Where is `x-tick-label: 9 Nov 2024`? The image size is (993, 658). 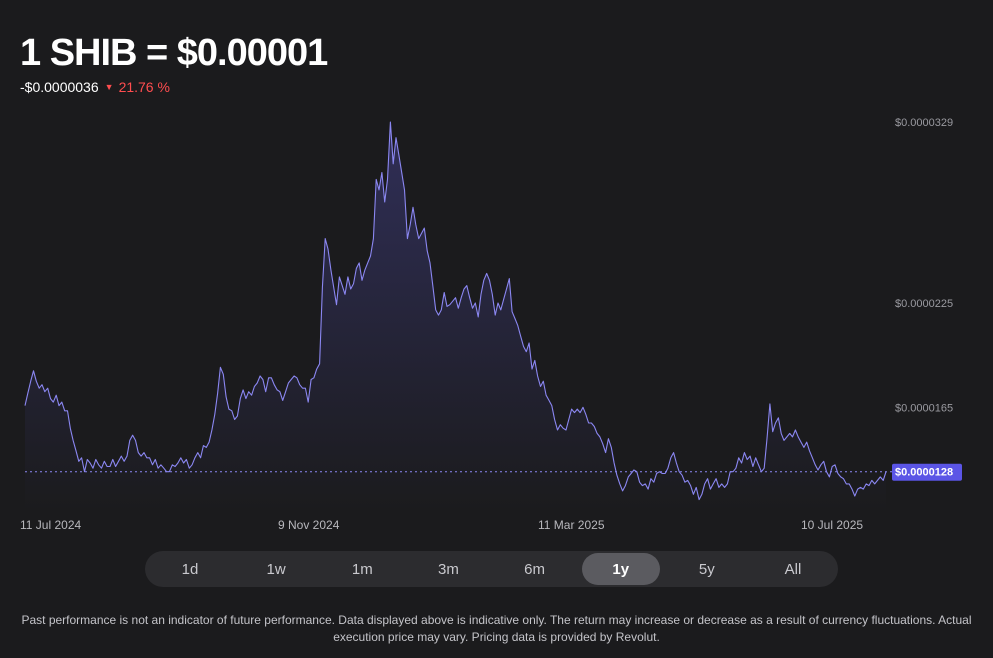
x-tick-label: 9 Nov 2024 is located at coordinates (309, 525).